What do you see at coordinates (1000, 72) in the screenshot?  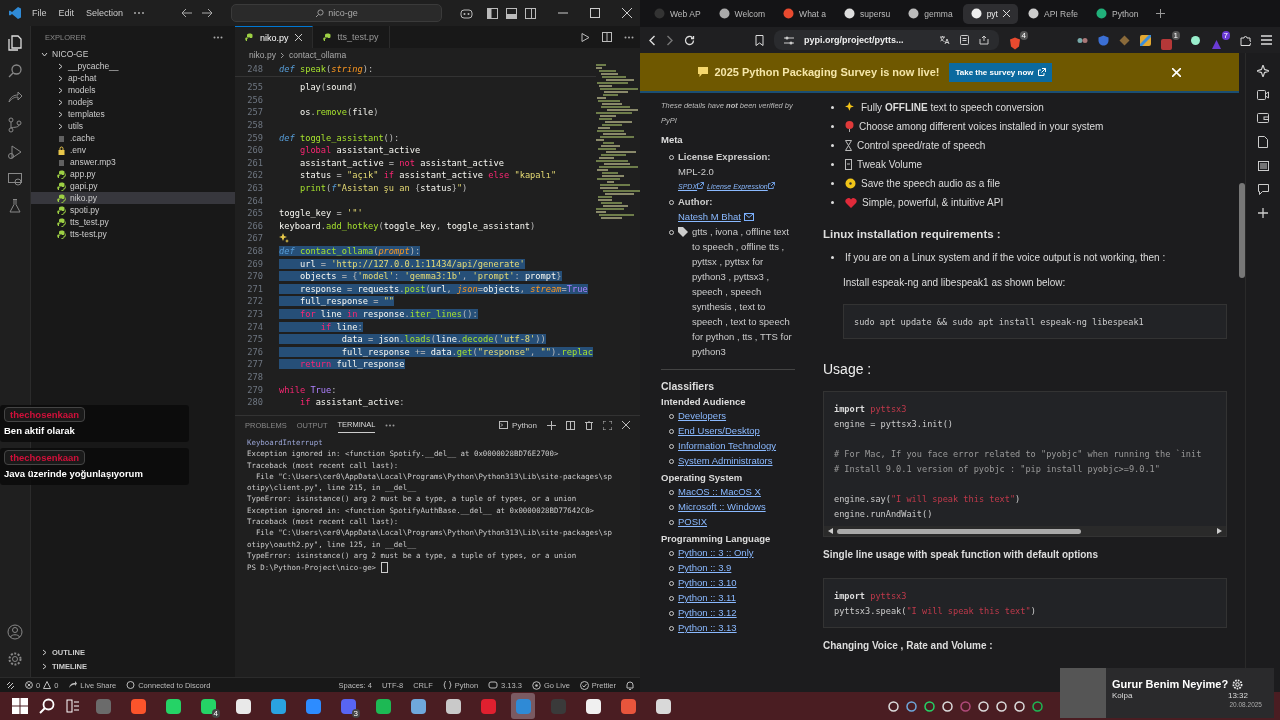 I see `survey-button: Take the survey now` at bounding box center [1000, 72].